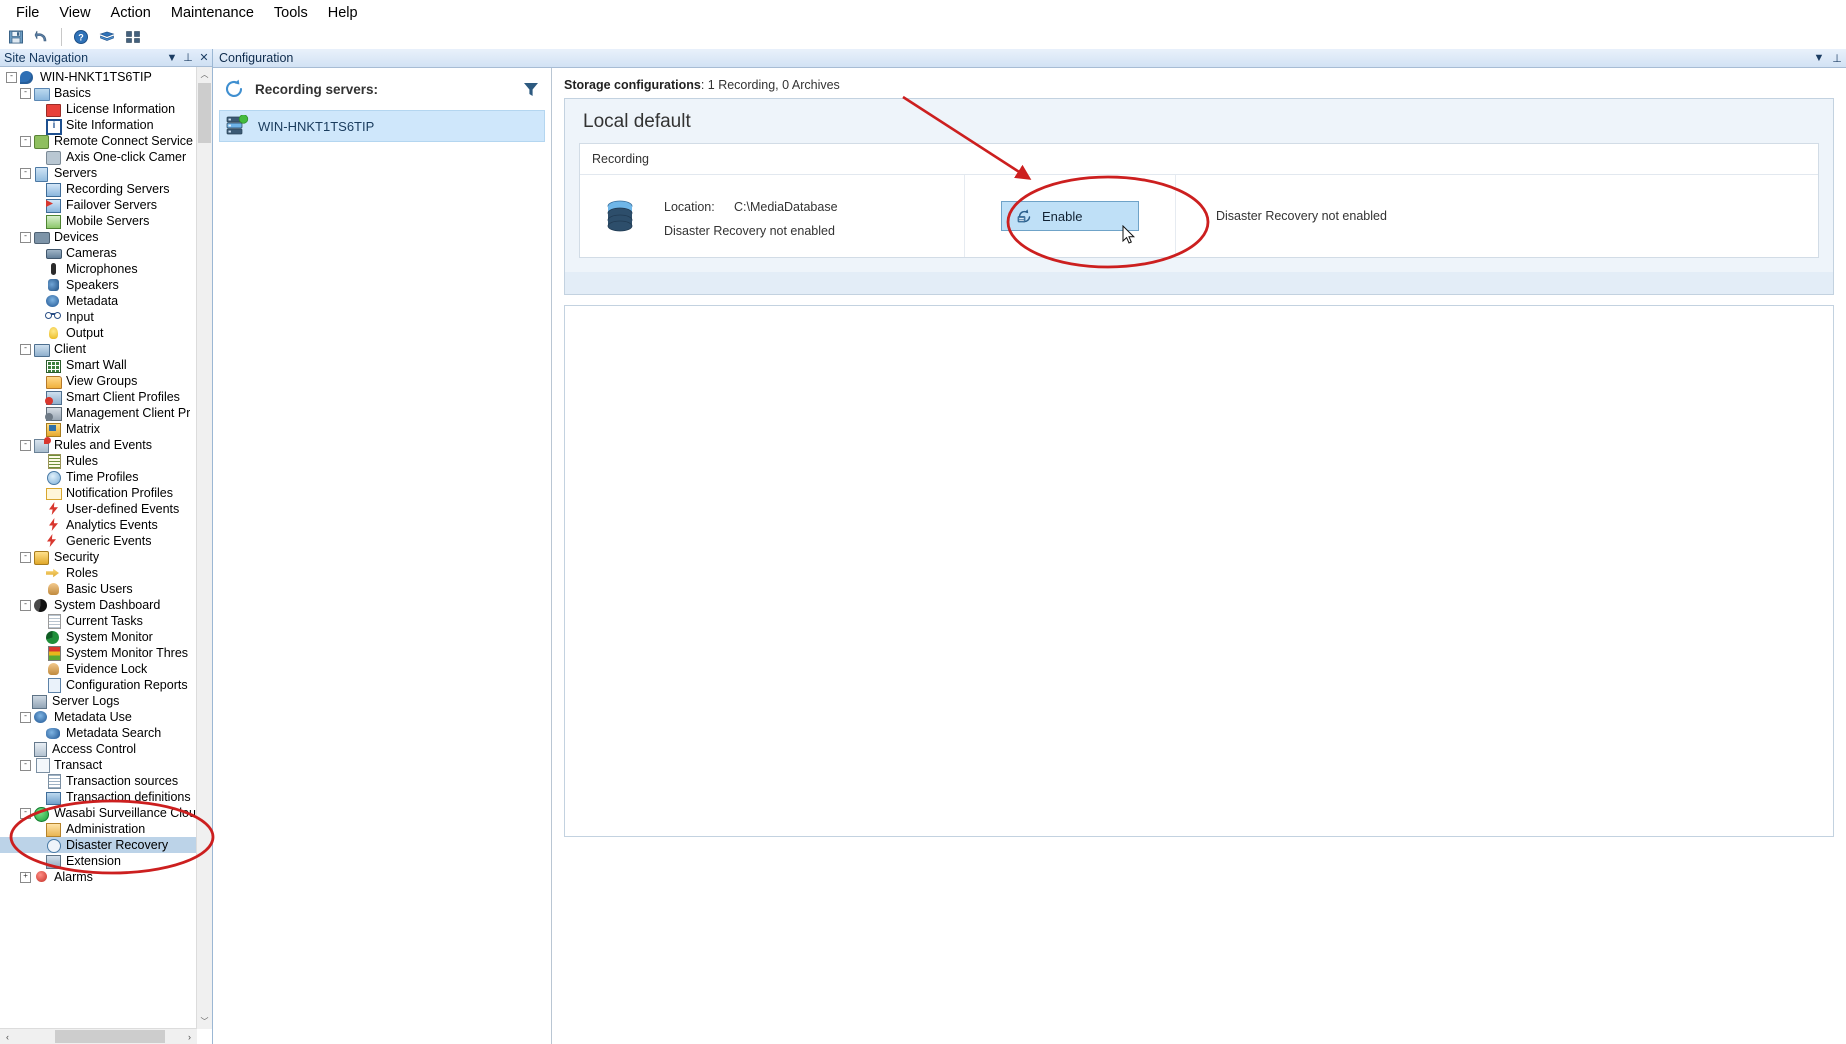 Image resolution: width=1846 pixels, height=1044 pixels. What do you see at coordinates (188, 57) in the screenshot?
I see `pin-icon: ⊥` at bounding box center [188, 57].